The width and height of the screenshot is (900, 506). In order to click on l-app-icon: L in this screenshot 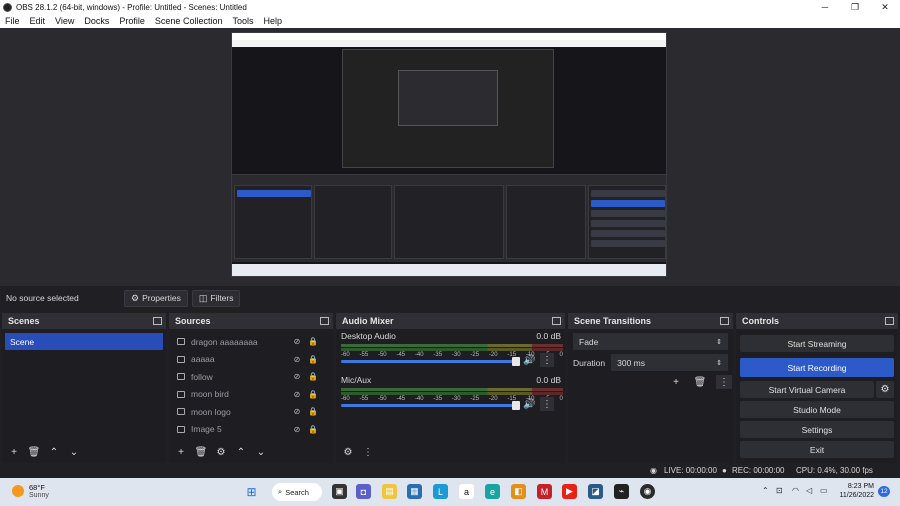, I will do `click(440, 491)`.